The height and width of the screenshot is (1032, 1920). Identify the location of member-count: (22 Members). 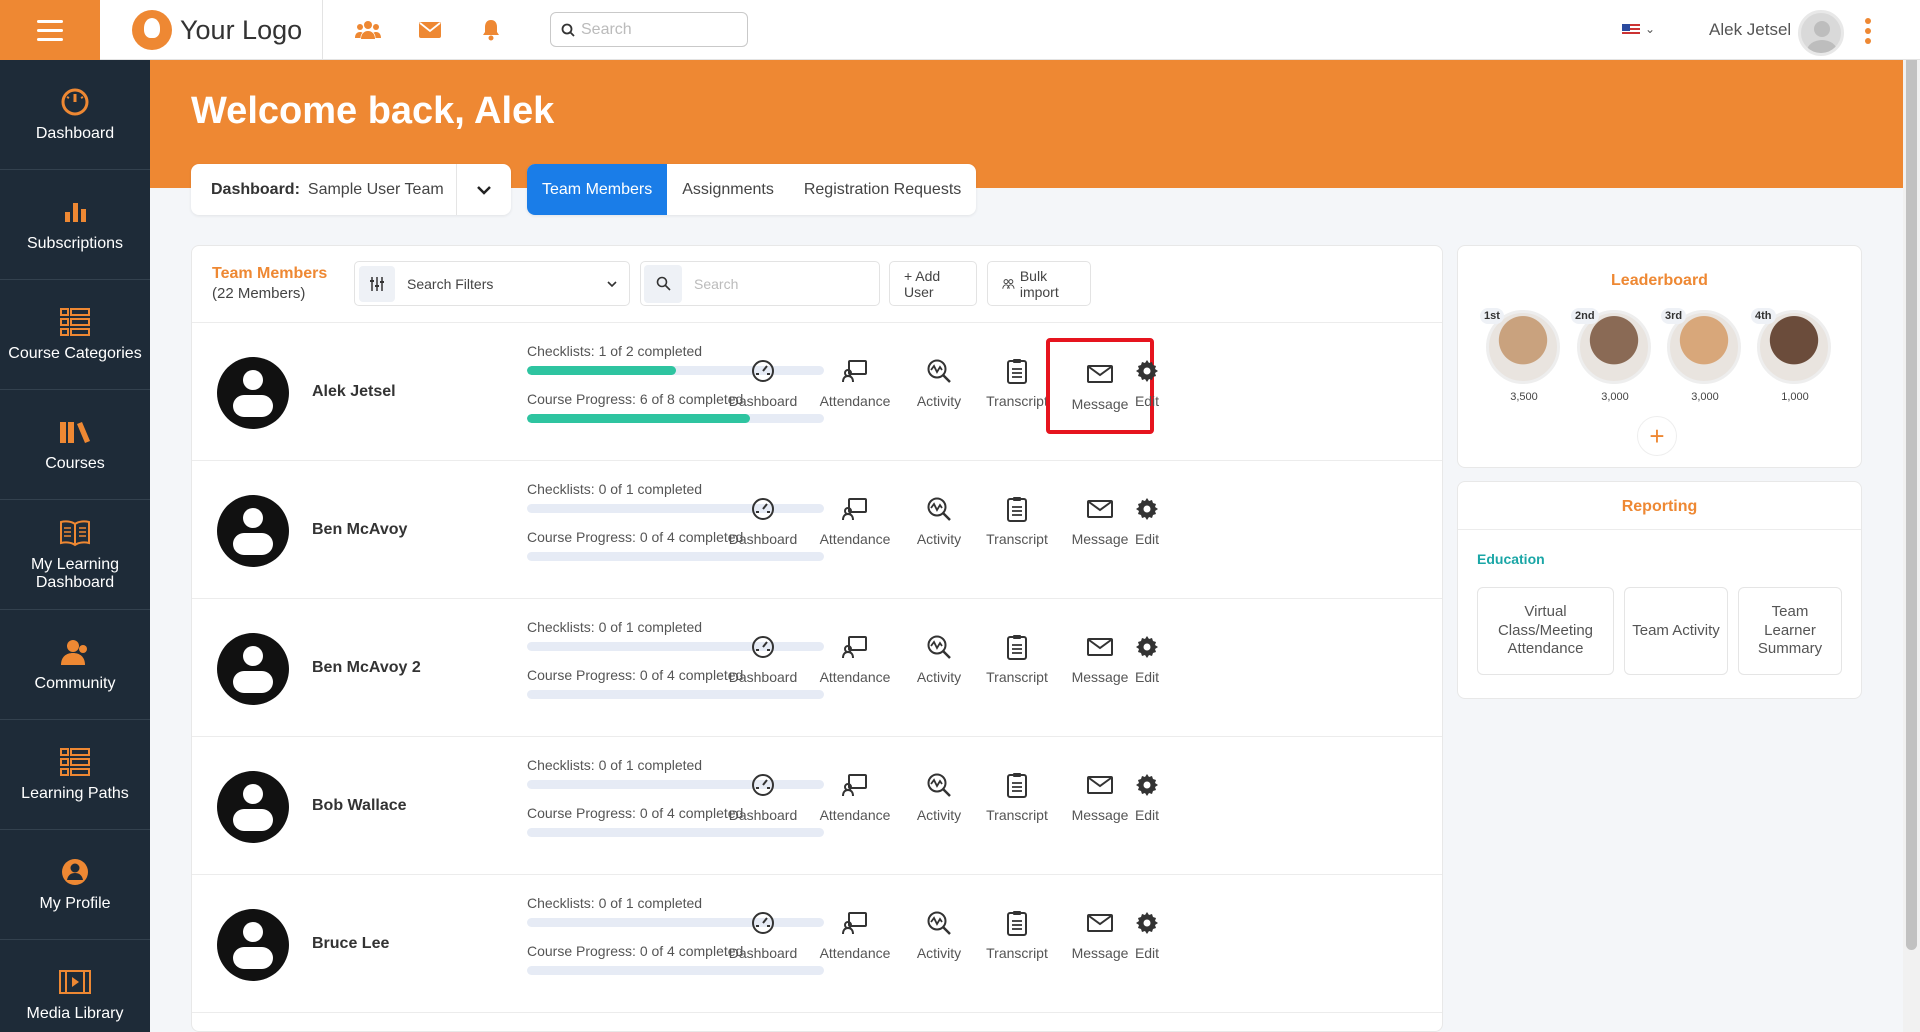
(259, 293).